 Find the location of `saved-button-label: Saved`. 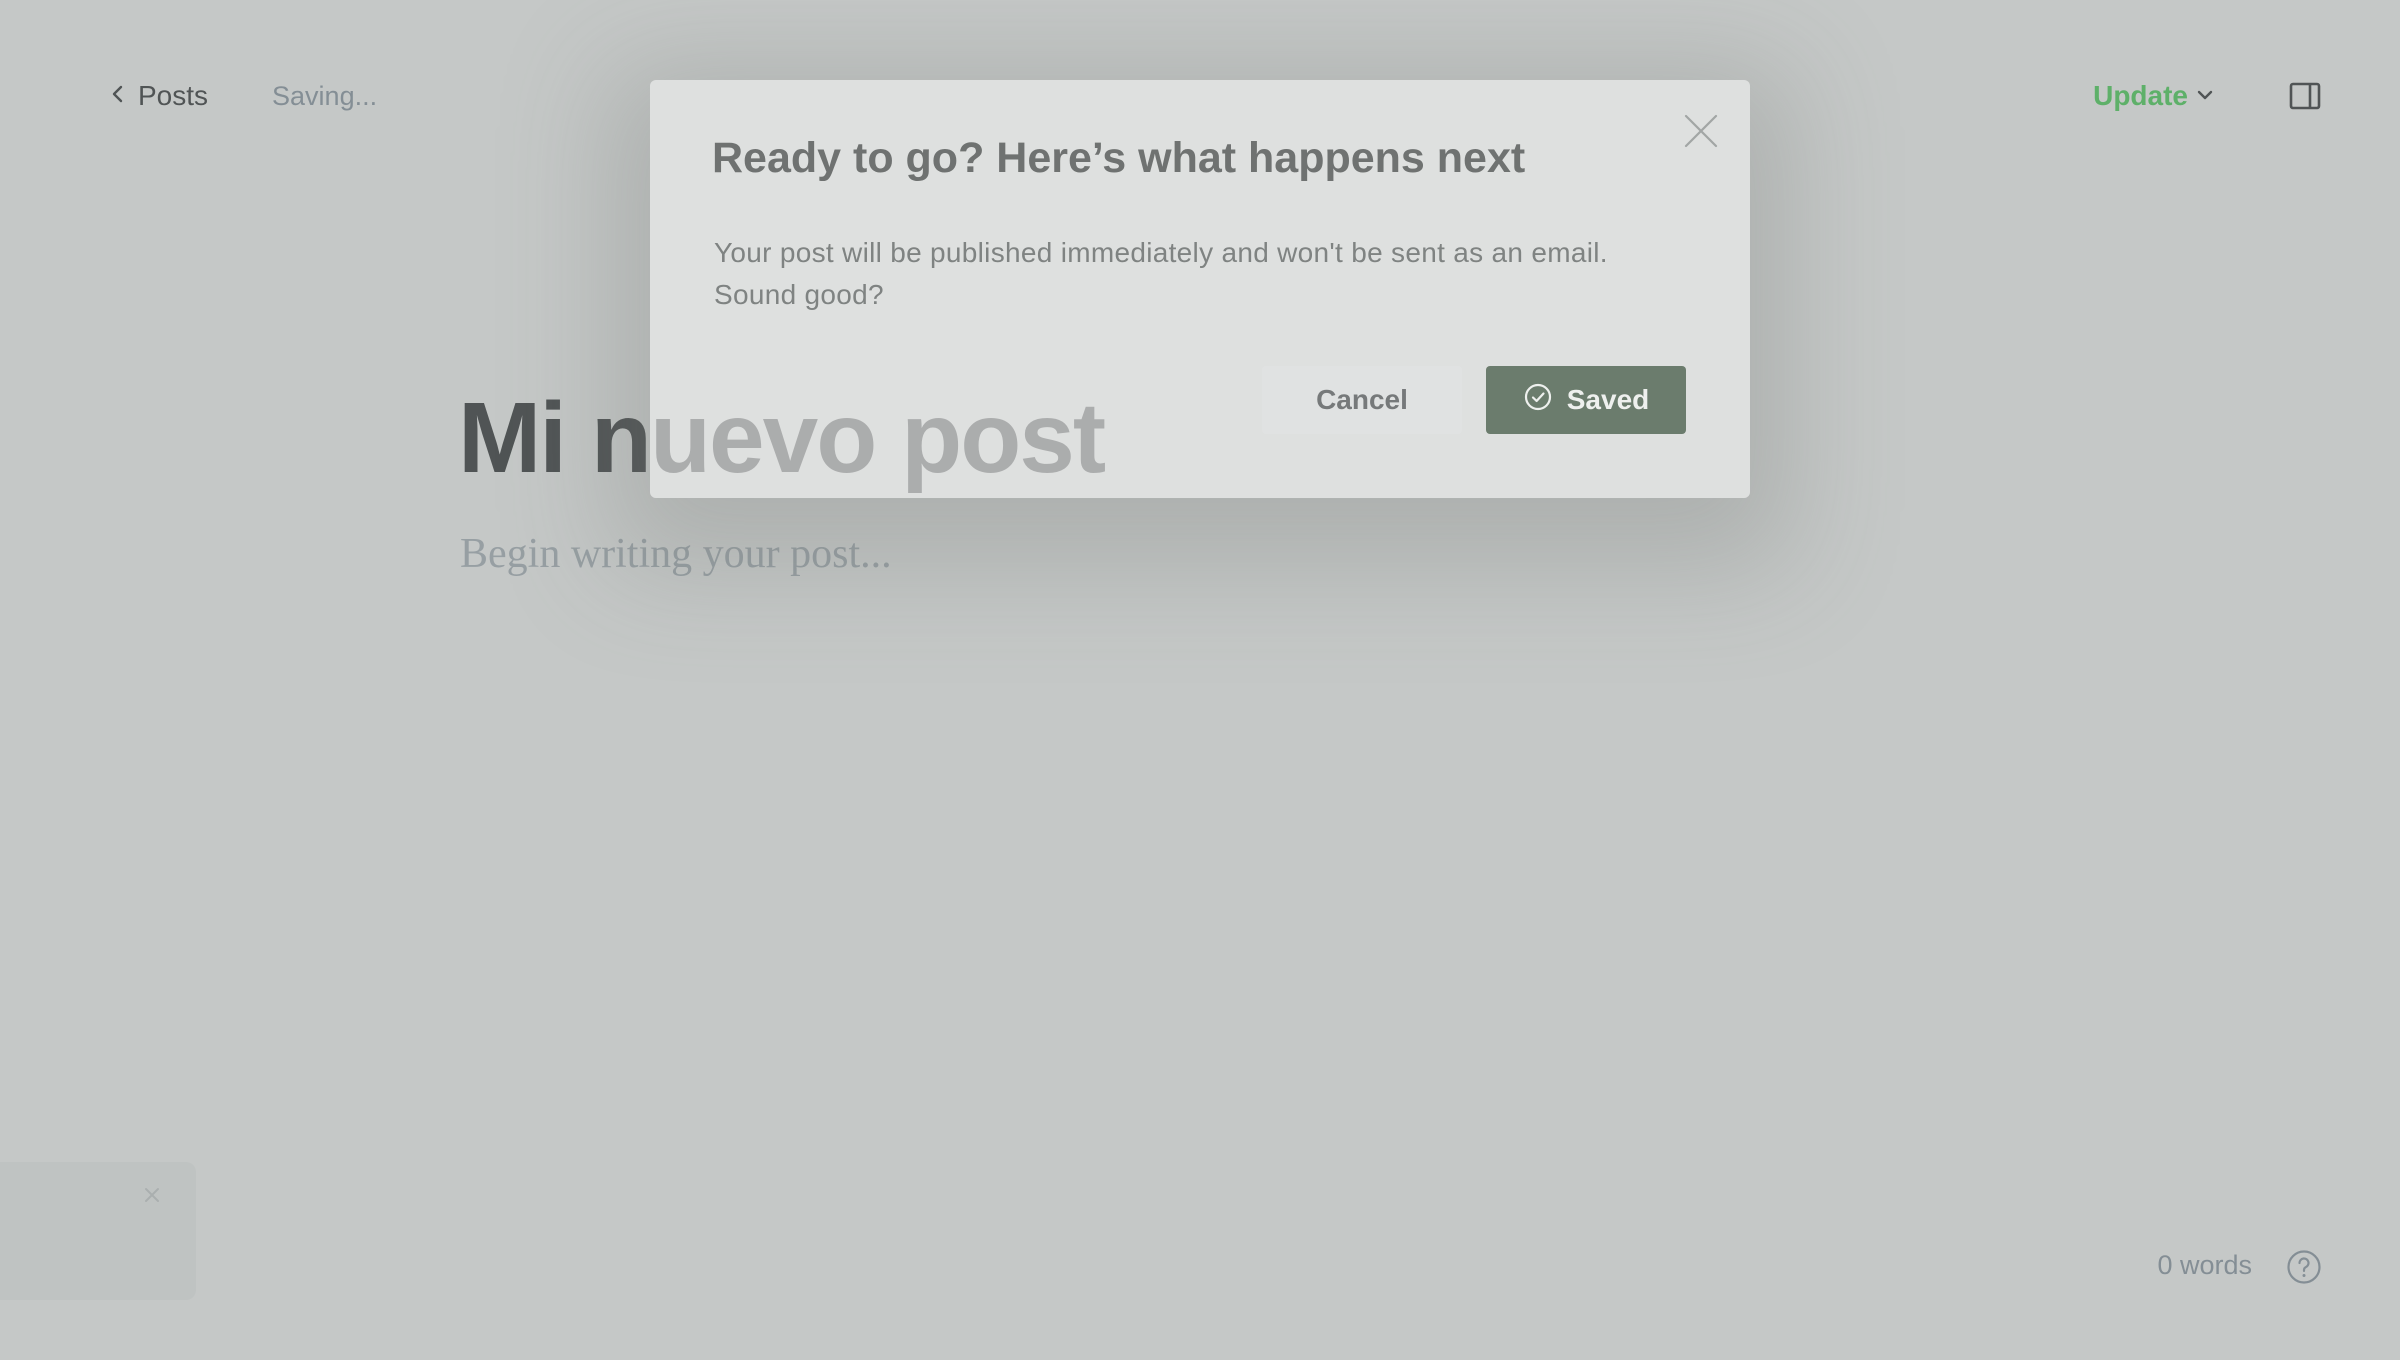

saved-button-label: Saved is located at coordinates (1608, 399).